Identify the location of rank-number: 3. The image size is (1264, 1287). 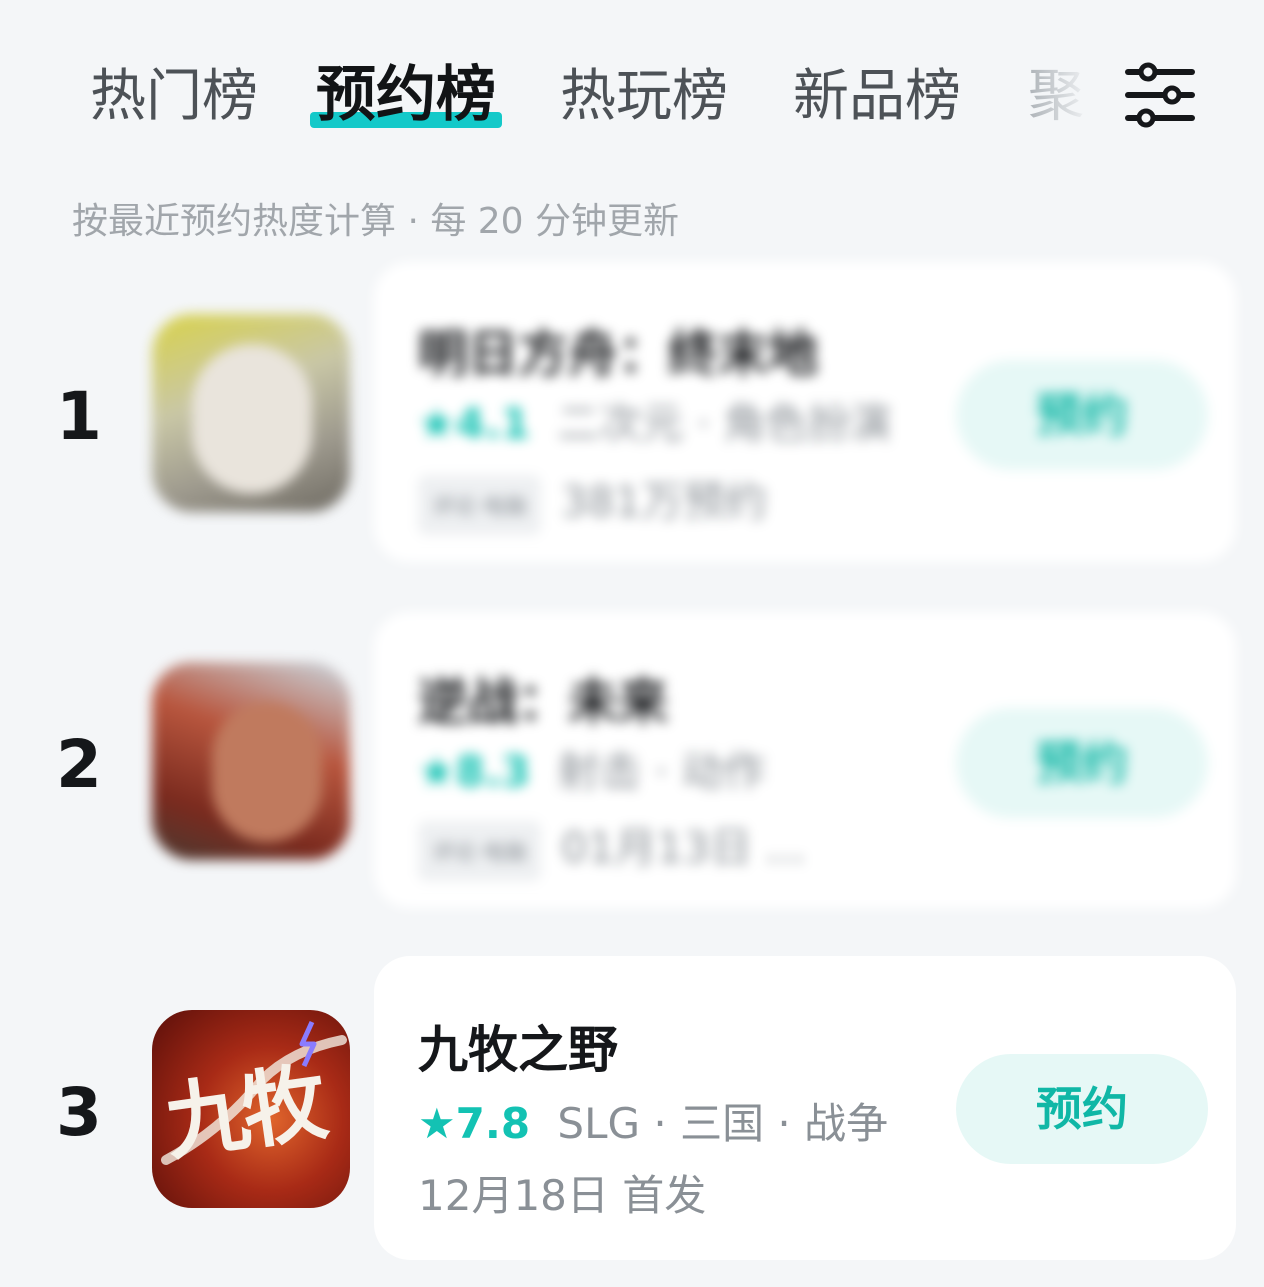
(79, 1112).